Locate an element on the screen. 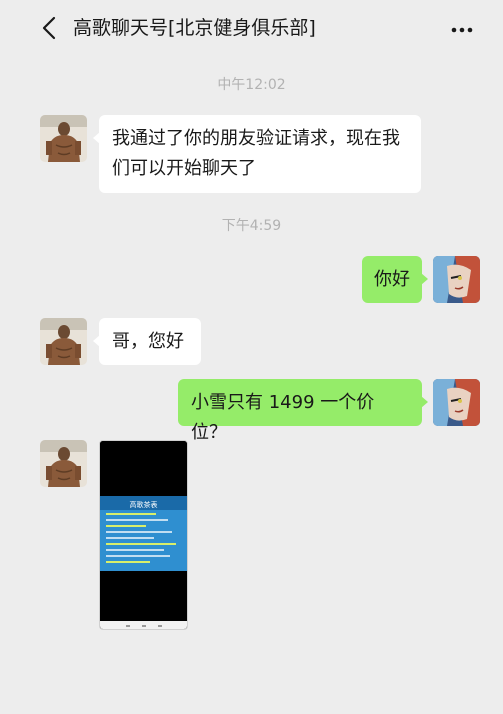 Image resolution: width=503 pixels, height=714 pixels. message-text: 你好 is located at coordinates (392, 279).